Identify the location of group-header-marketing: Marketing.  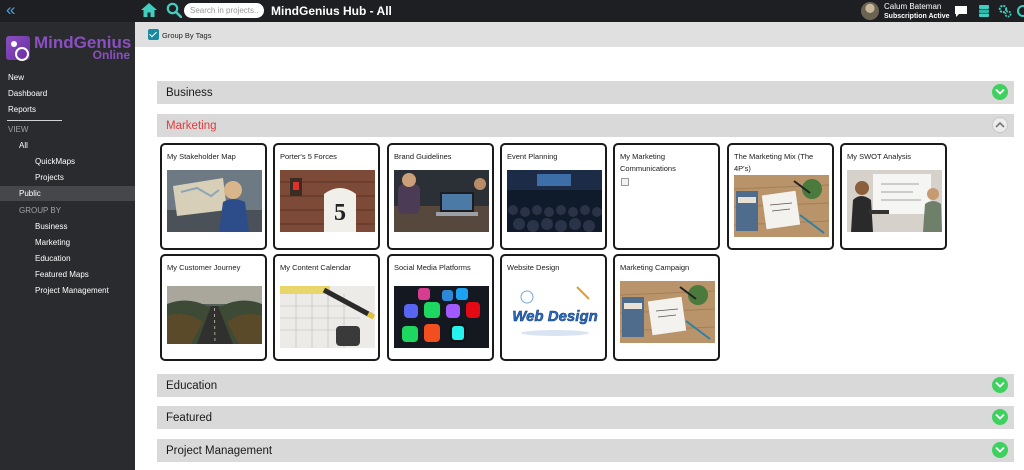
(585, 125).